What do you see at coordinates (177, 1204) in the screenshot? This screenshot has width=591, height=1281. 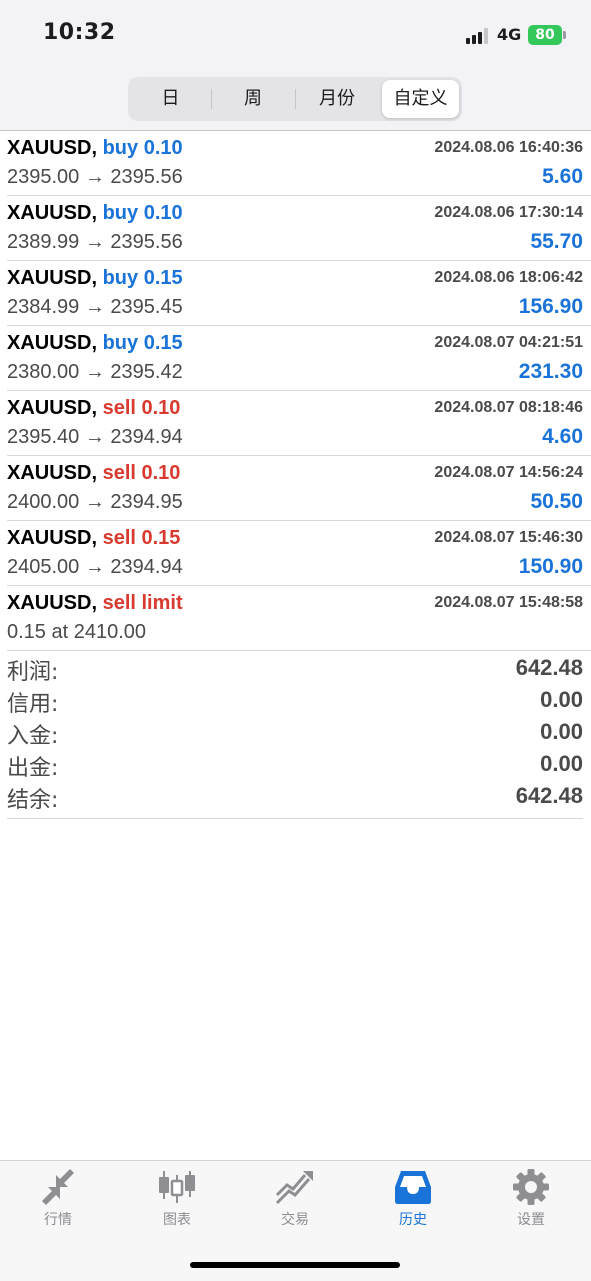 I see `tab-chart: 图表` at bounding box center [177, 1204].